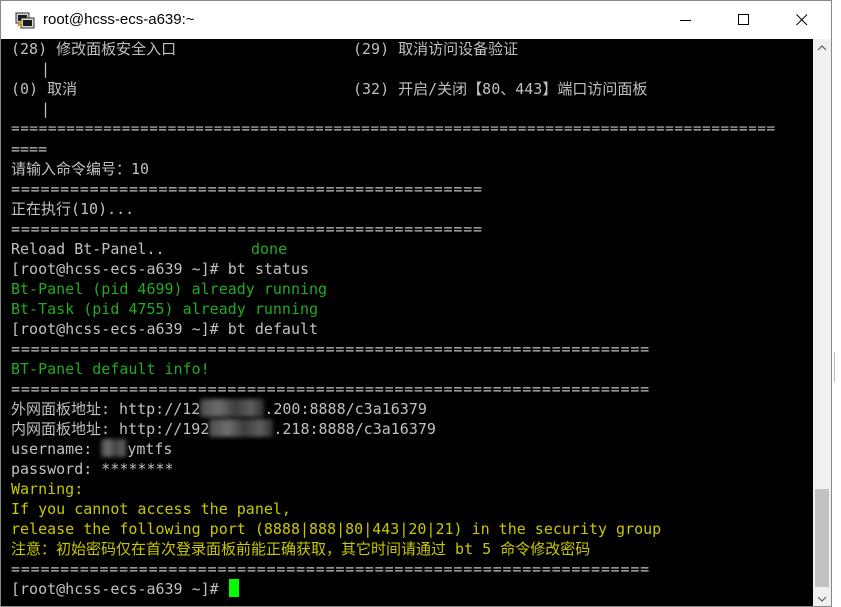  I want to click on minimize-button, so click(686, 20).